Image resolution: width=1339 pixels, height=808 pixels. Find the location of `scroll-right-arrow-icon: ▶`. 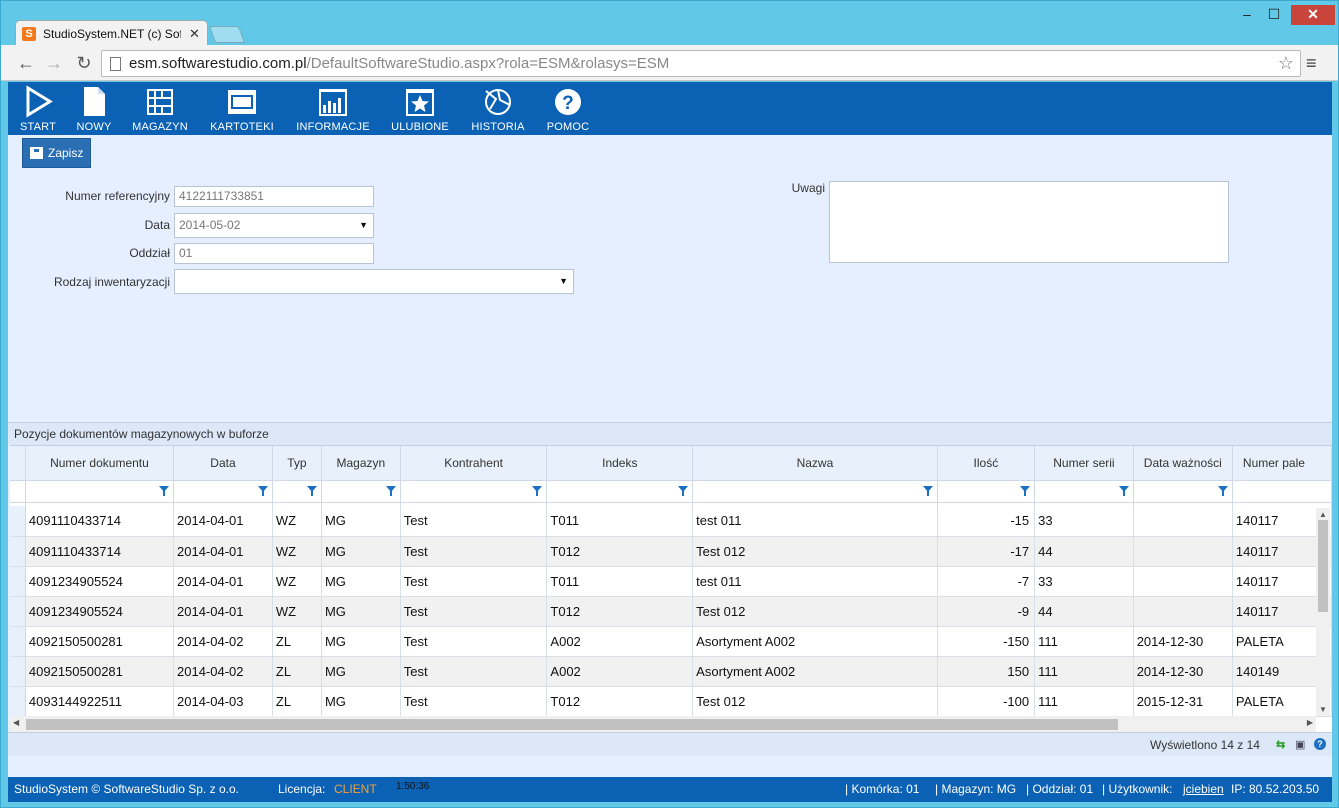

scroll-right-arrow-icon: ▶ is located at coordinates (1310, 722).